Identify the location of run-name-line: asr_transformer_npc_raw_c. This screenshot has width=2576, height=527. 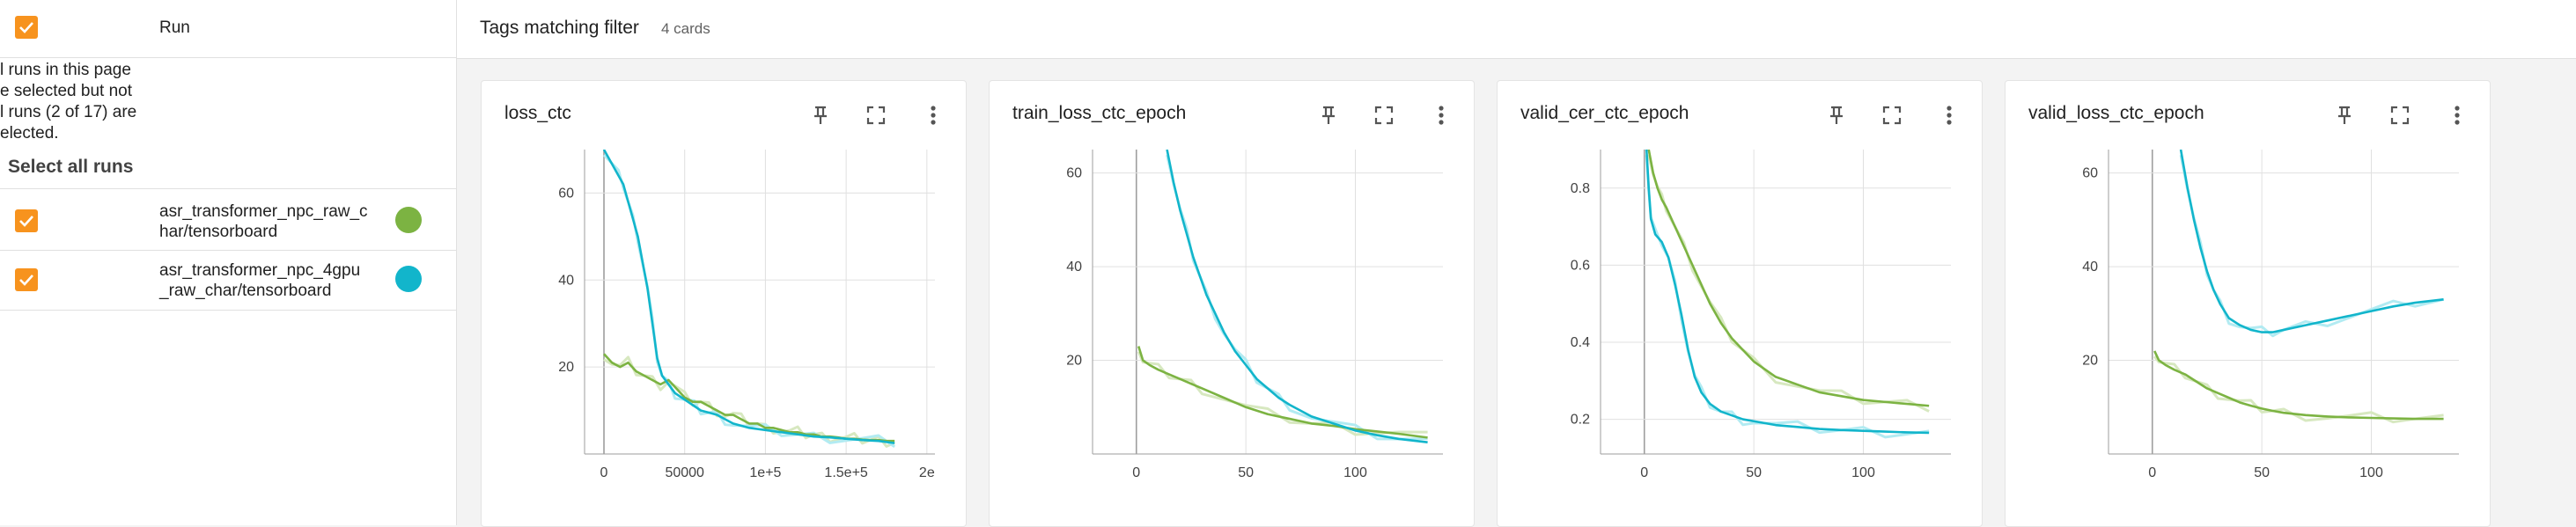
(263, 212).